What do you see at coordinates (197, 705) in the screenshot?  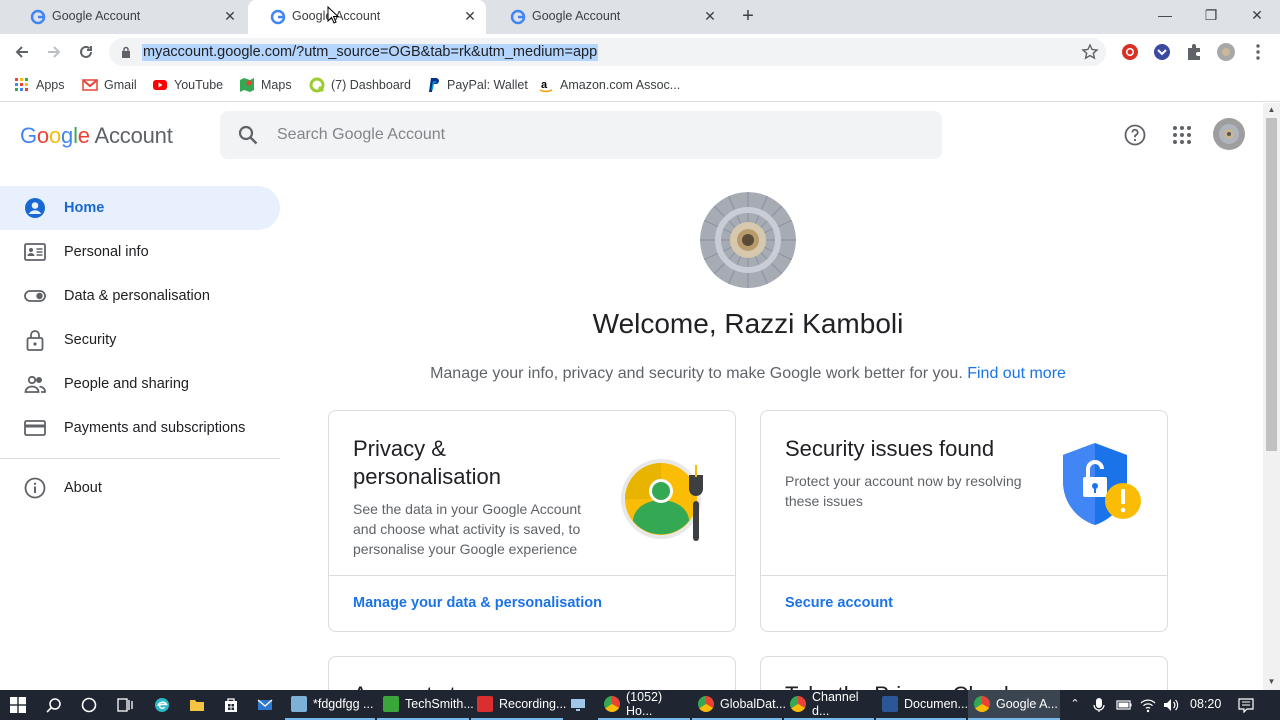 I see `file-explorer-icon` at bounding box center [197, 705].